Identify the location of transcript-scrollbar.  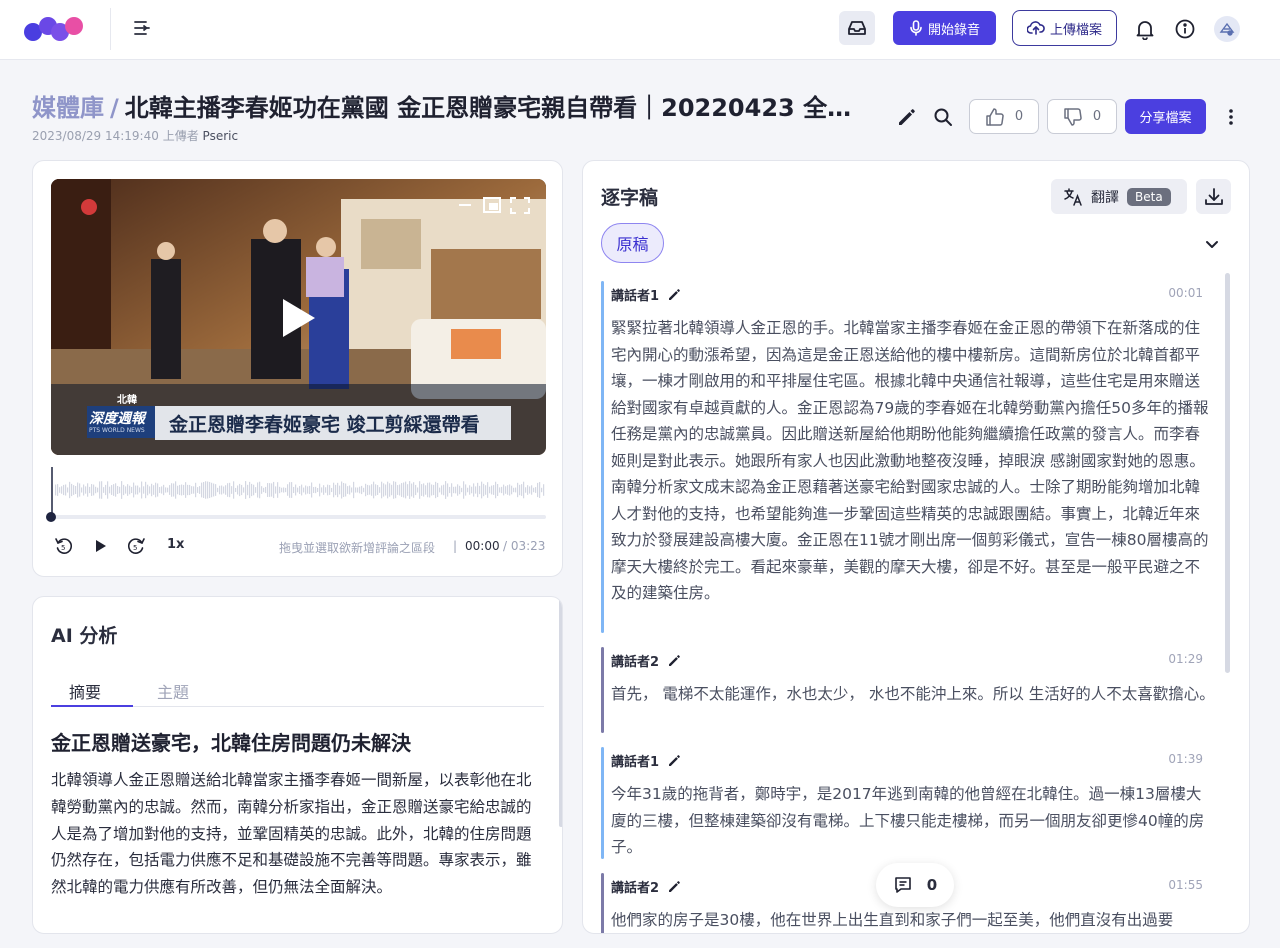
(1227, 473).